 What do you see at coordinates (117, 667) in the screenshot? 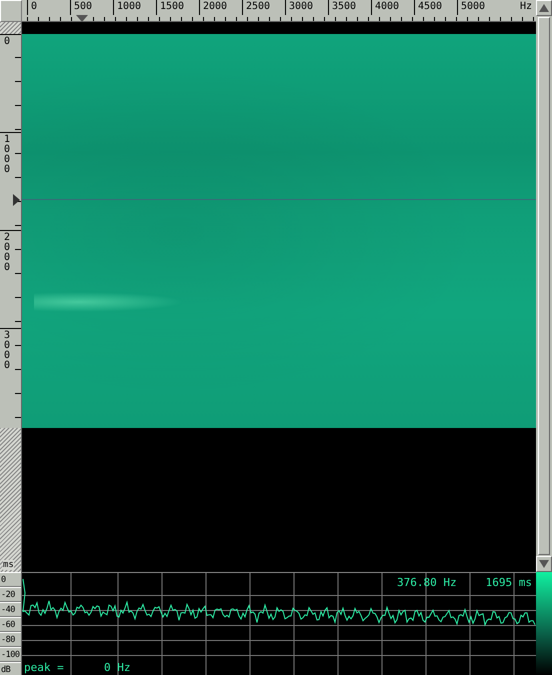
I see `peak-value: 0 Hz` at bounding box center [117, 667].